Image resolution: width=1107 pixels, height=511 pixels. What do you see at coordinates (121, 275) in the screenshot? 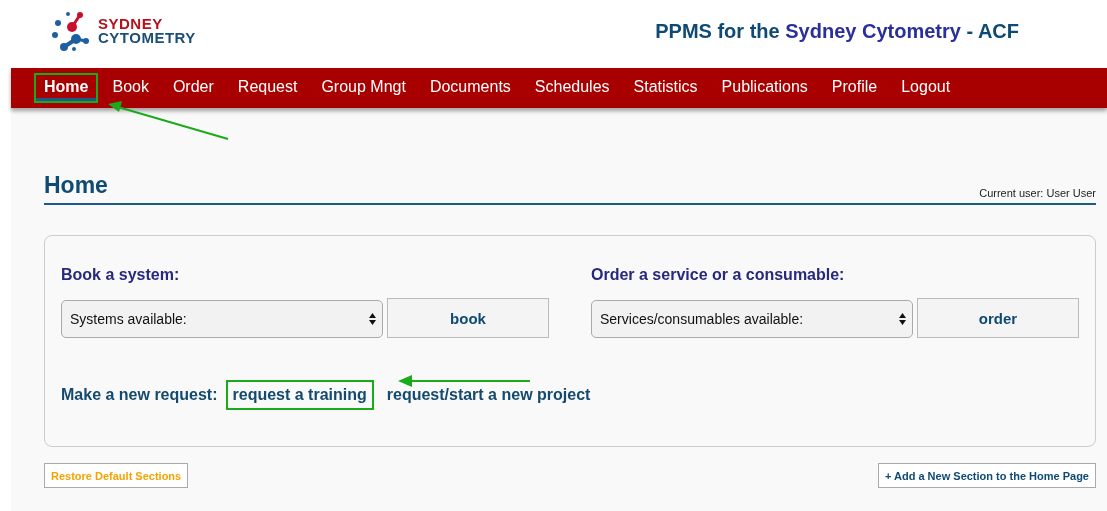
I see `section-title: Book a system:` at bounding box center [121, 275].